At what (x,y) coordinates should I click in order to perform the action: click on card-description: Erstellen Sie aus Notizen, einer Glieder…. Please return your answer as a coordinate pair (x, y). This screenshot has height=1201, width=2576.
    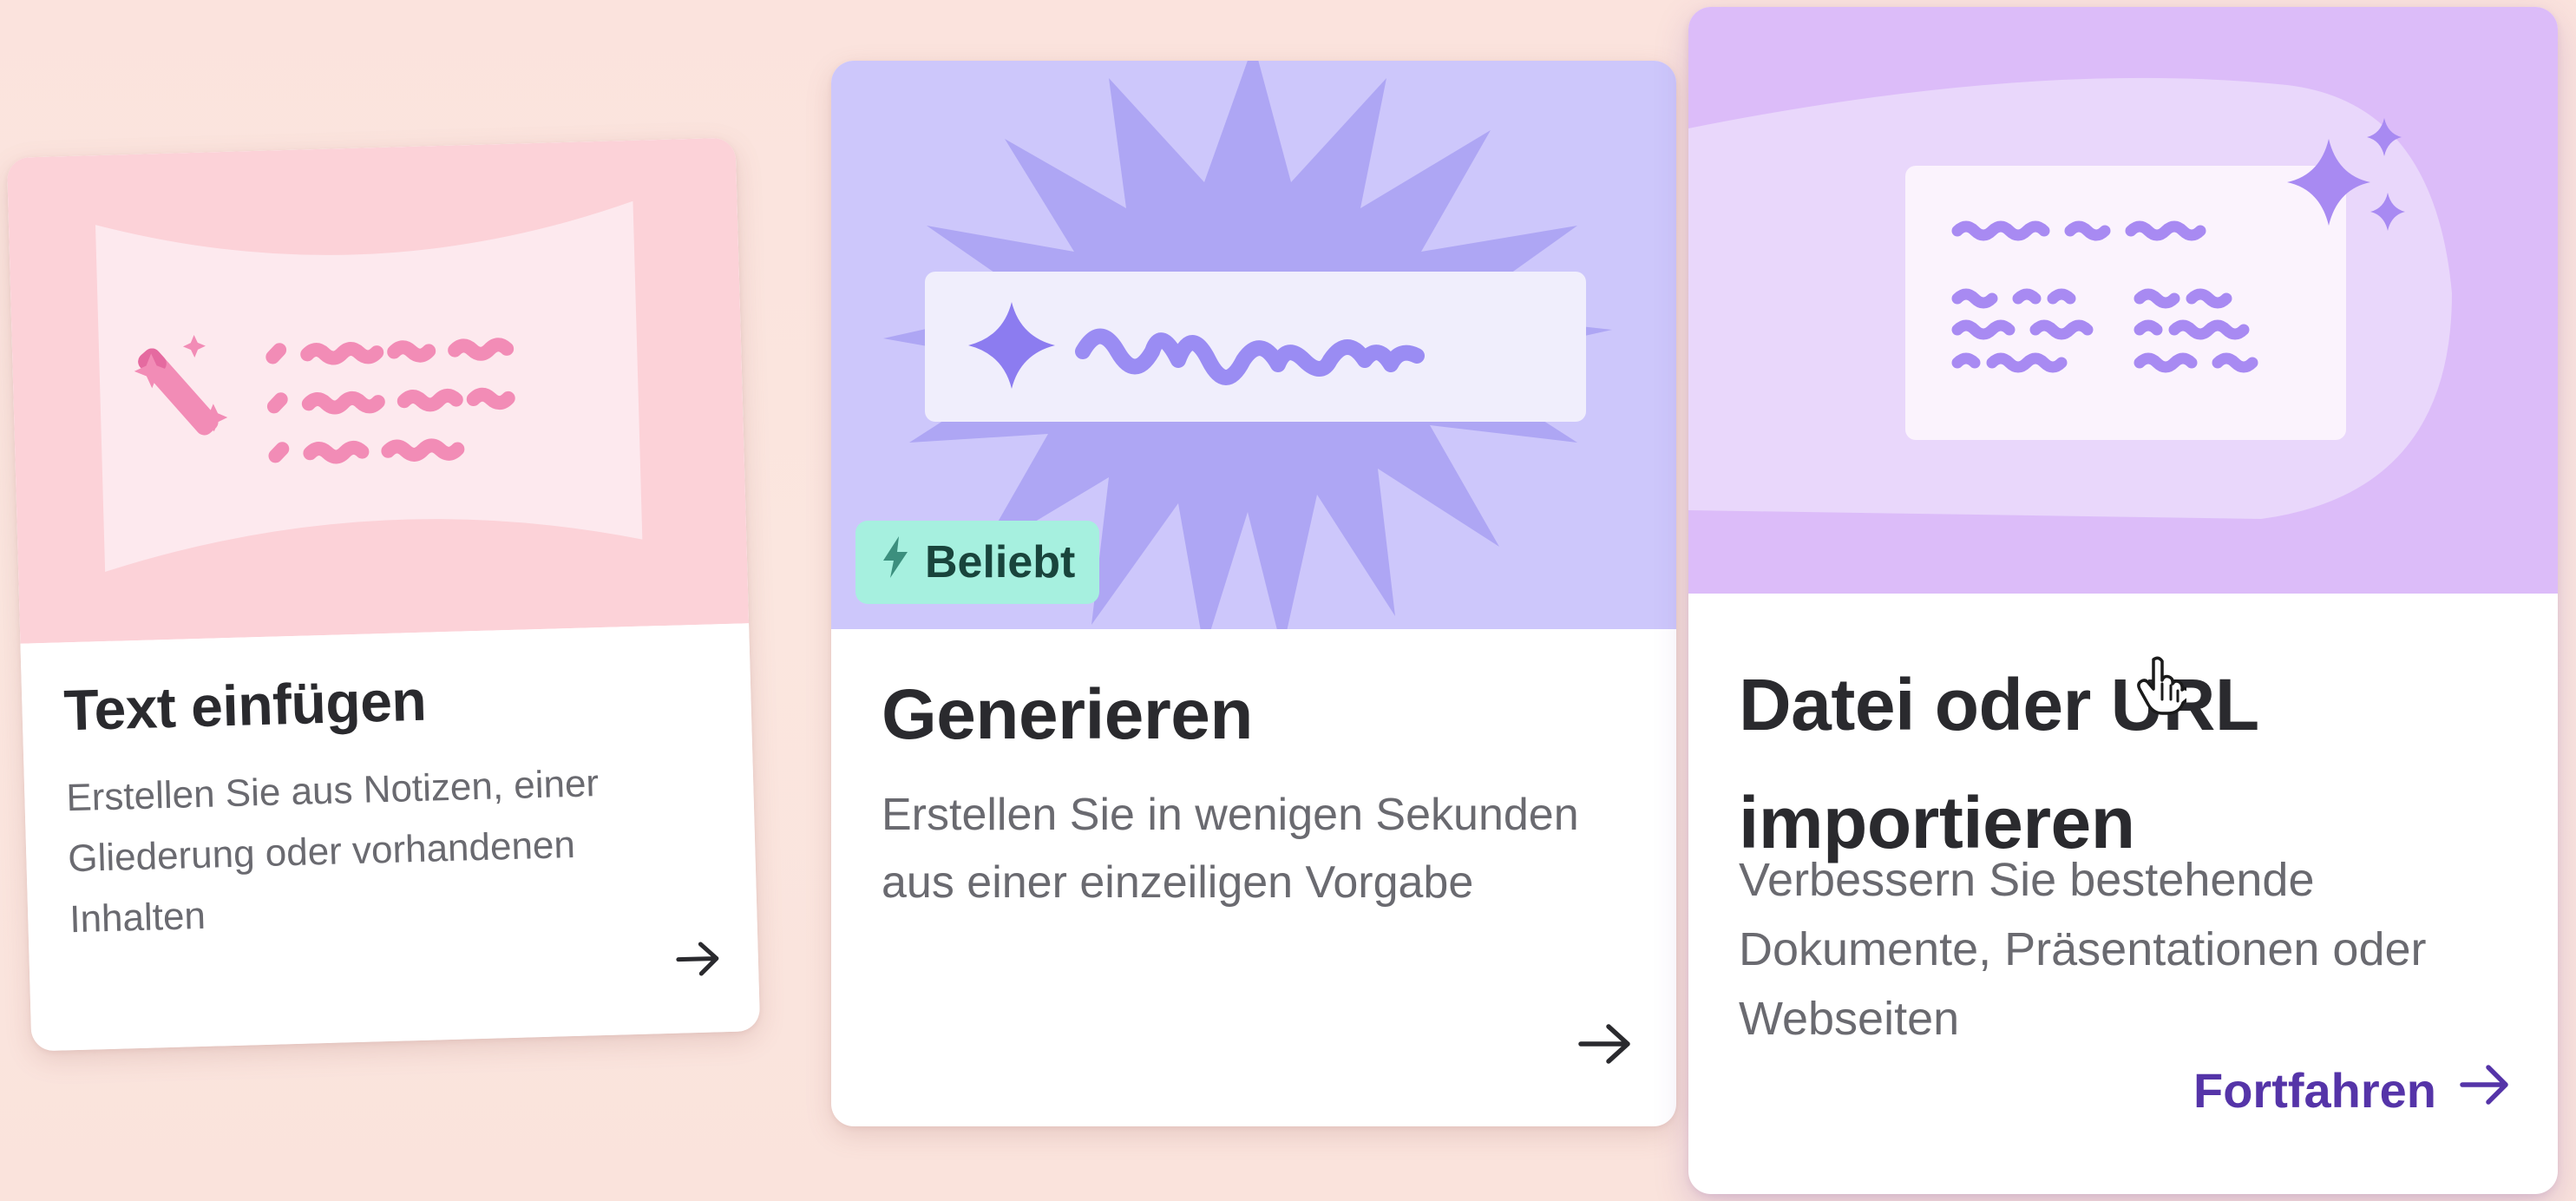
    Looking at the image, I should click on (332, 852).